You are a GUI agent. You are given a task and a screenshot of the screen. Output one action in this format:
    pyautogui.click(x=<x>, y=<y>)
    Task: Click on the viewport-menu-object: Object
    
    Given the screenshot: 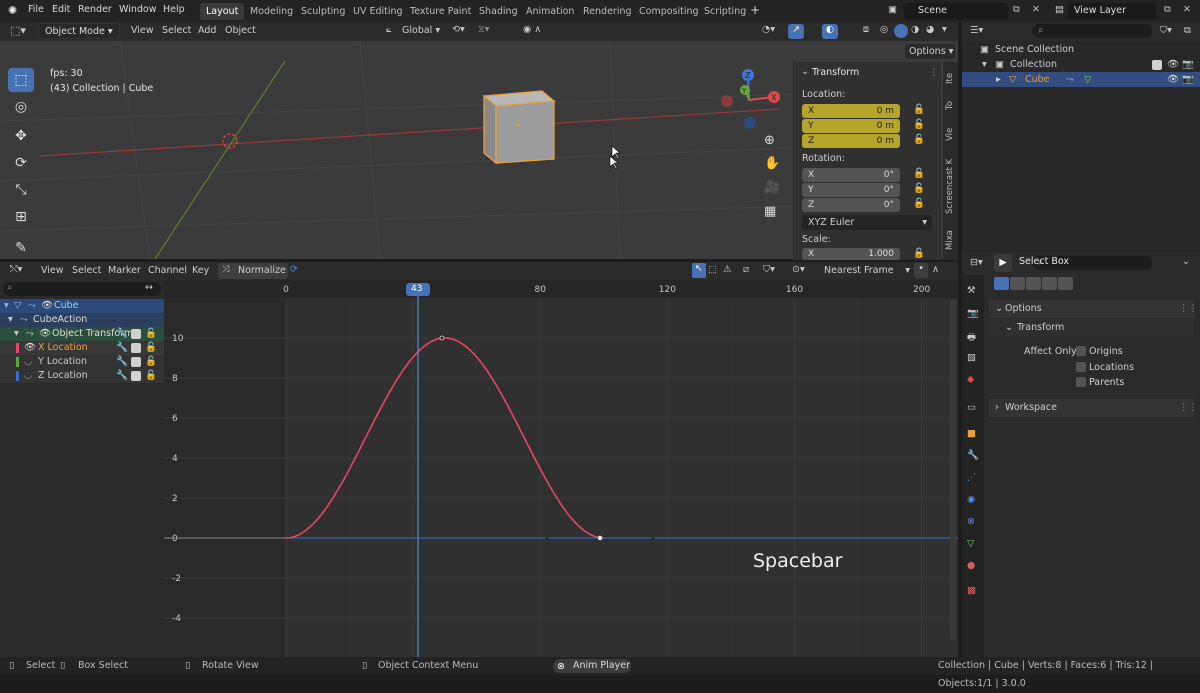 What is the action you would take?
    pyautogui.click(x=240, y=30)
    